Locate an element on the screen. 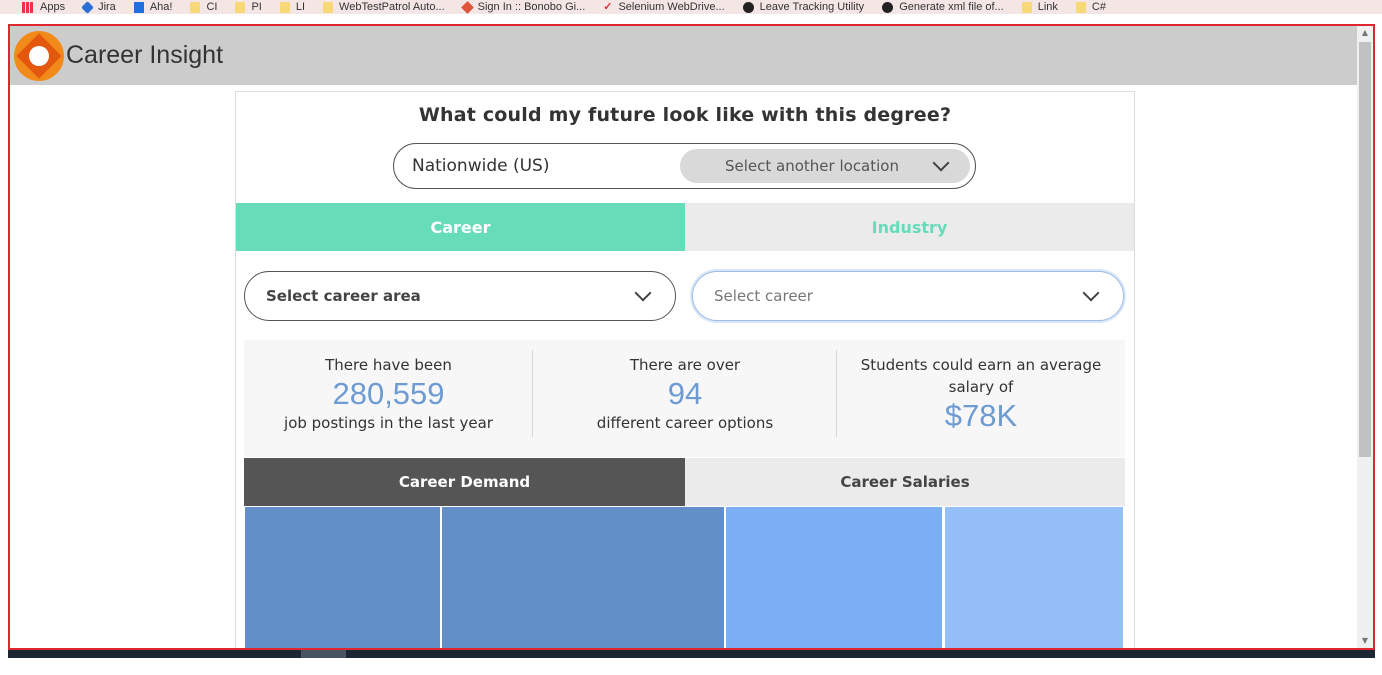 Image resolution: width=1382 pixels, height=675 pixels. bookmark-leave-tracking: Leave Tracking Utility is located at coordinates (803, 7).